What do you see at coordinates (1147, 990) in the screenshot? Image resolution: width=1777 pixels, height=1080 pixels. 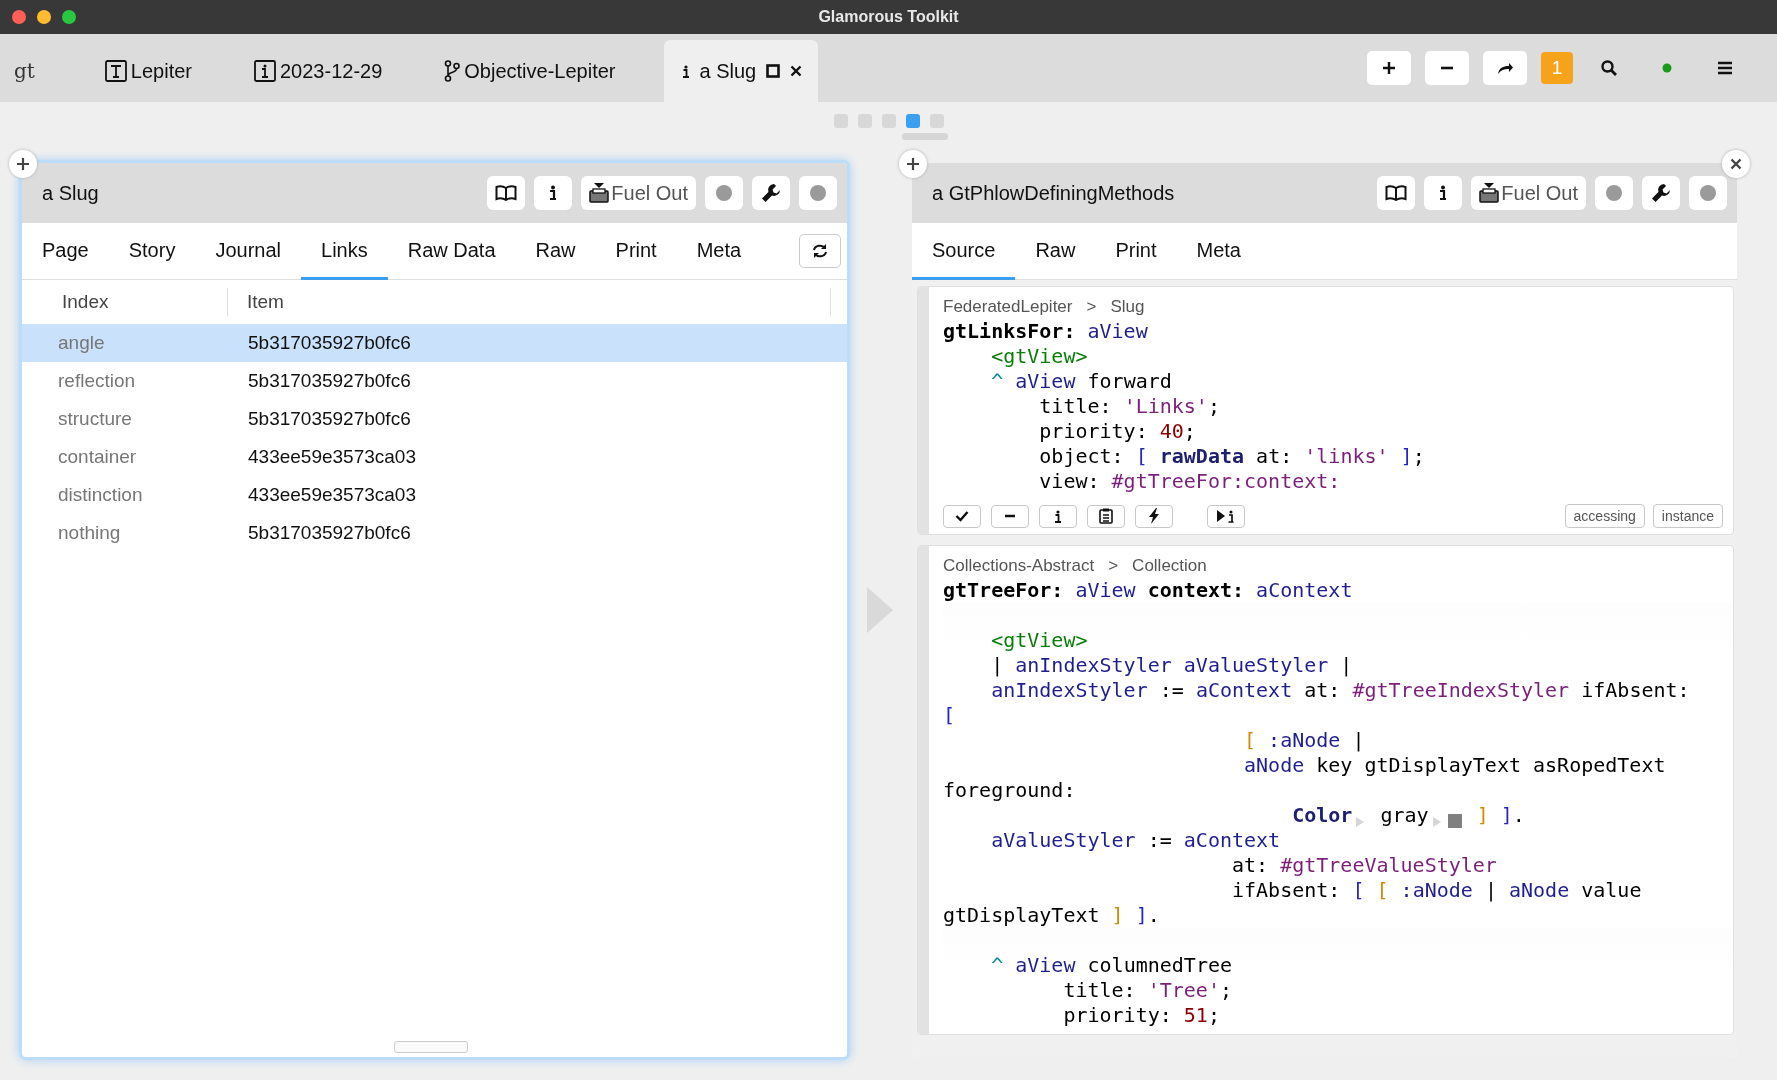 I see `code-line: title: 'Tree';` at bounding box center [1147, 990].